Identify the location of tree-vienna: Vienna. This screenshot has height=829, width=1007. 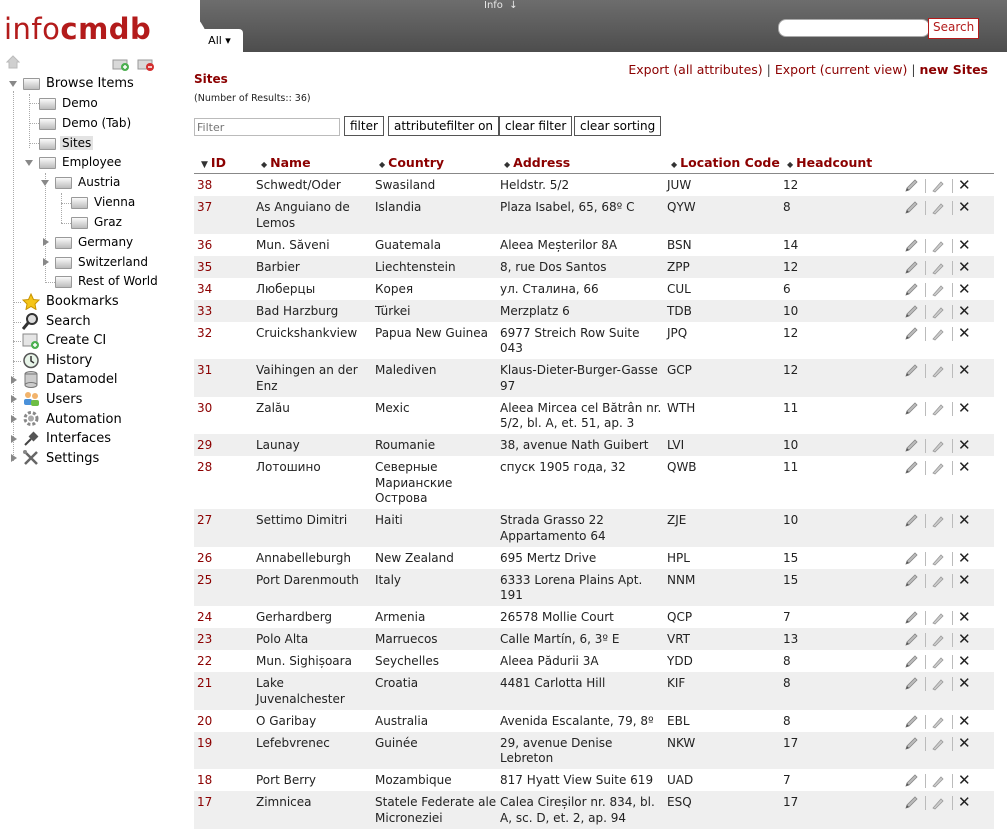
(114, 202).